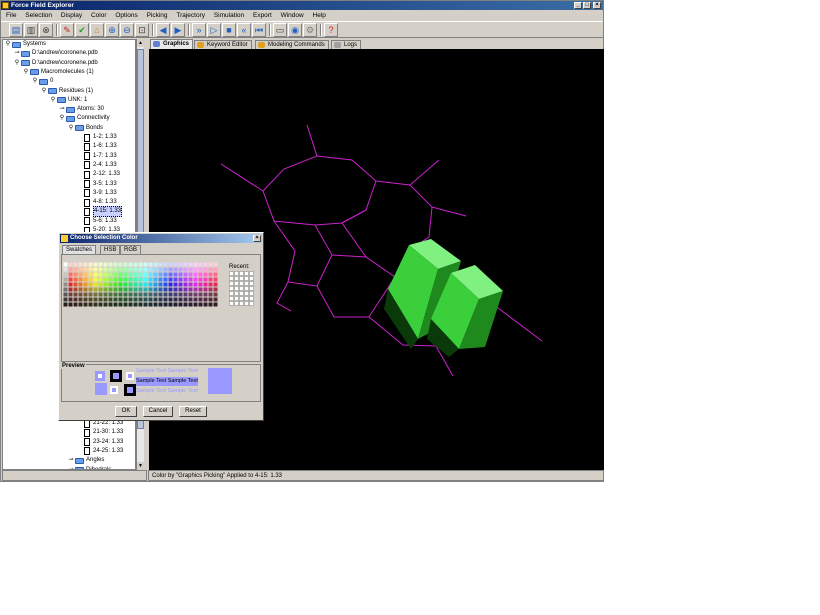 This screenshot has height=615, width=820. I want to click on minimize-button: _, so click(578, 5).